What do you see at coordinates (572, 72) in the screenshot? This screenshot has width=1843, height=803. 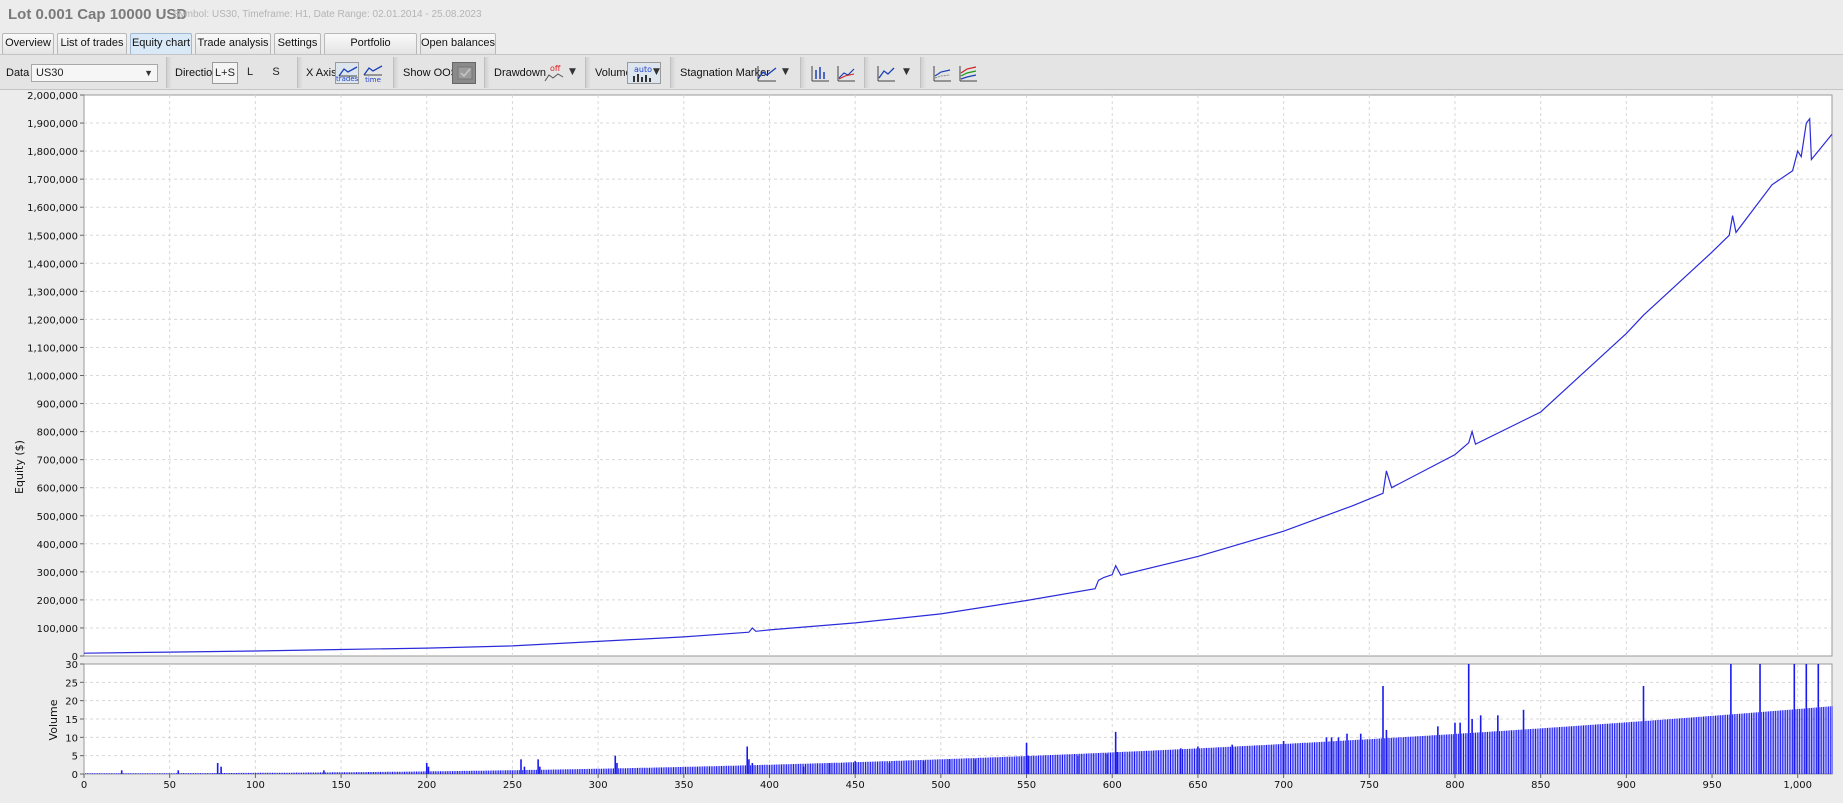 I see `drawdown-dropdown-icon: ▼` at bounding box center [572, 72].